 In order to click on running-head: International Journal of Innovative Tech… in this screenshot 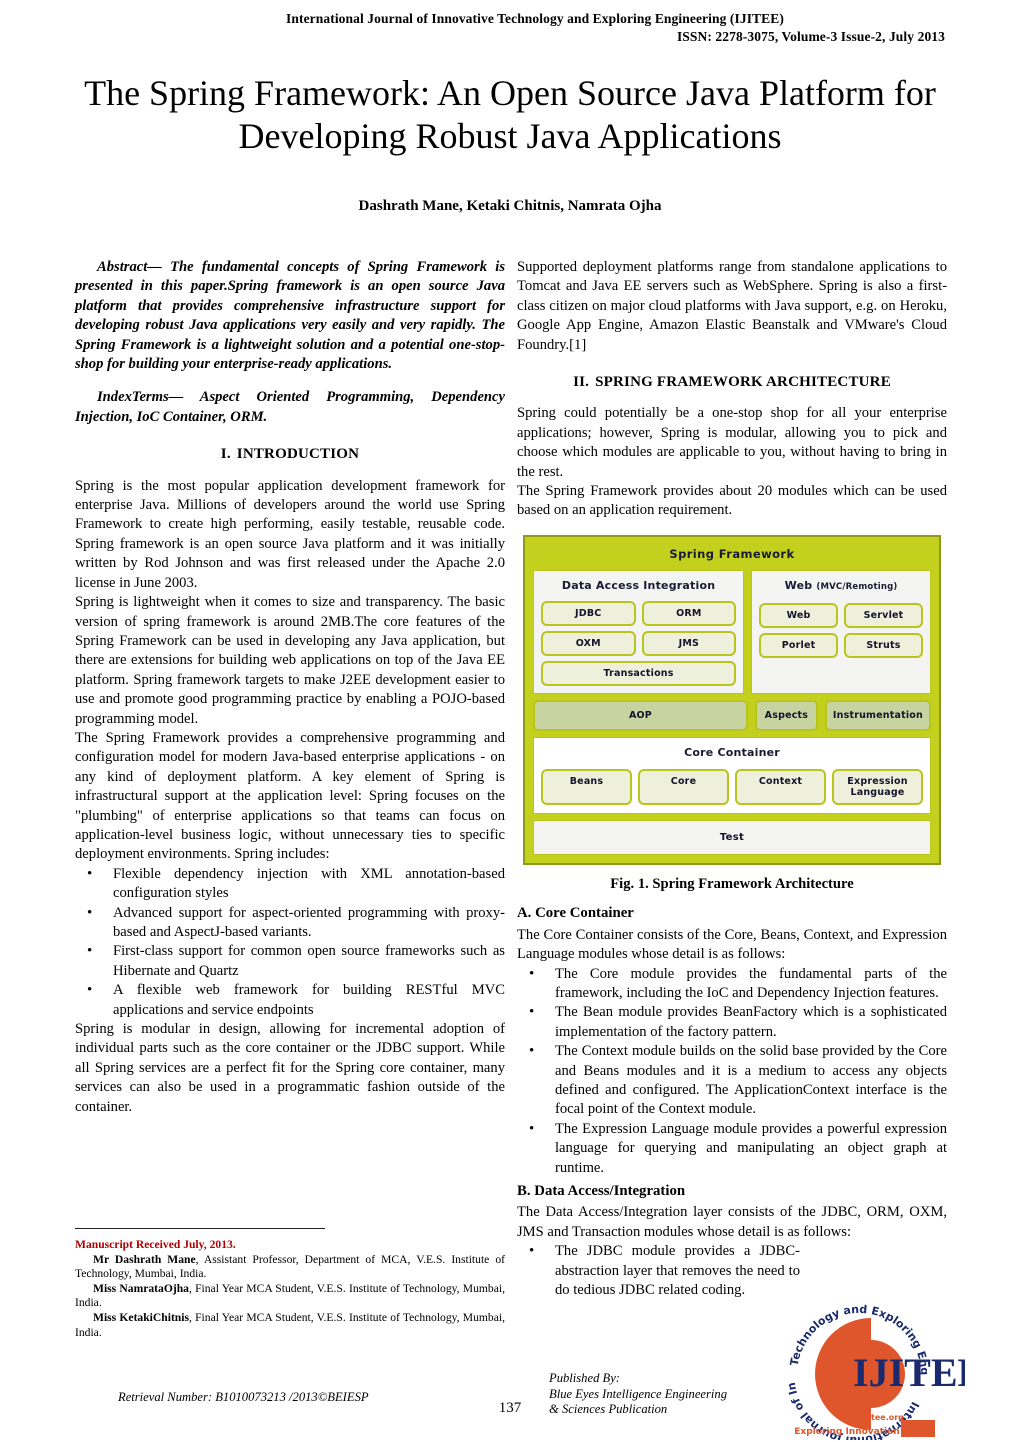, I will do `click(510, 28)`.